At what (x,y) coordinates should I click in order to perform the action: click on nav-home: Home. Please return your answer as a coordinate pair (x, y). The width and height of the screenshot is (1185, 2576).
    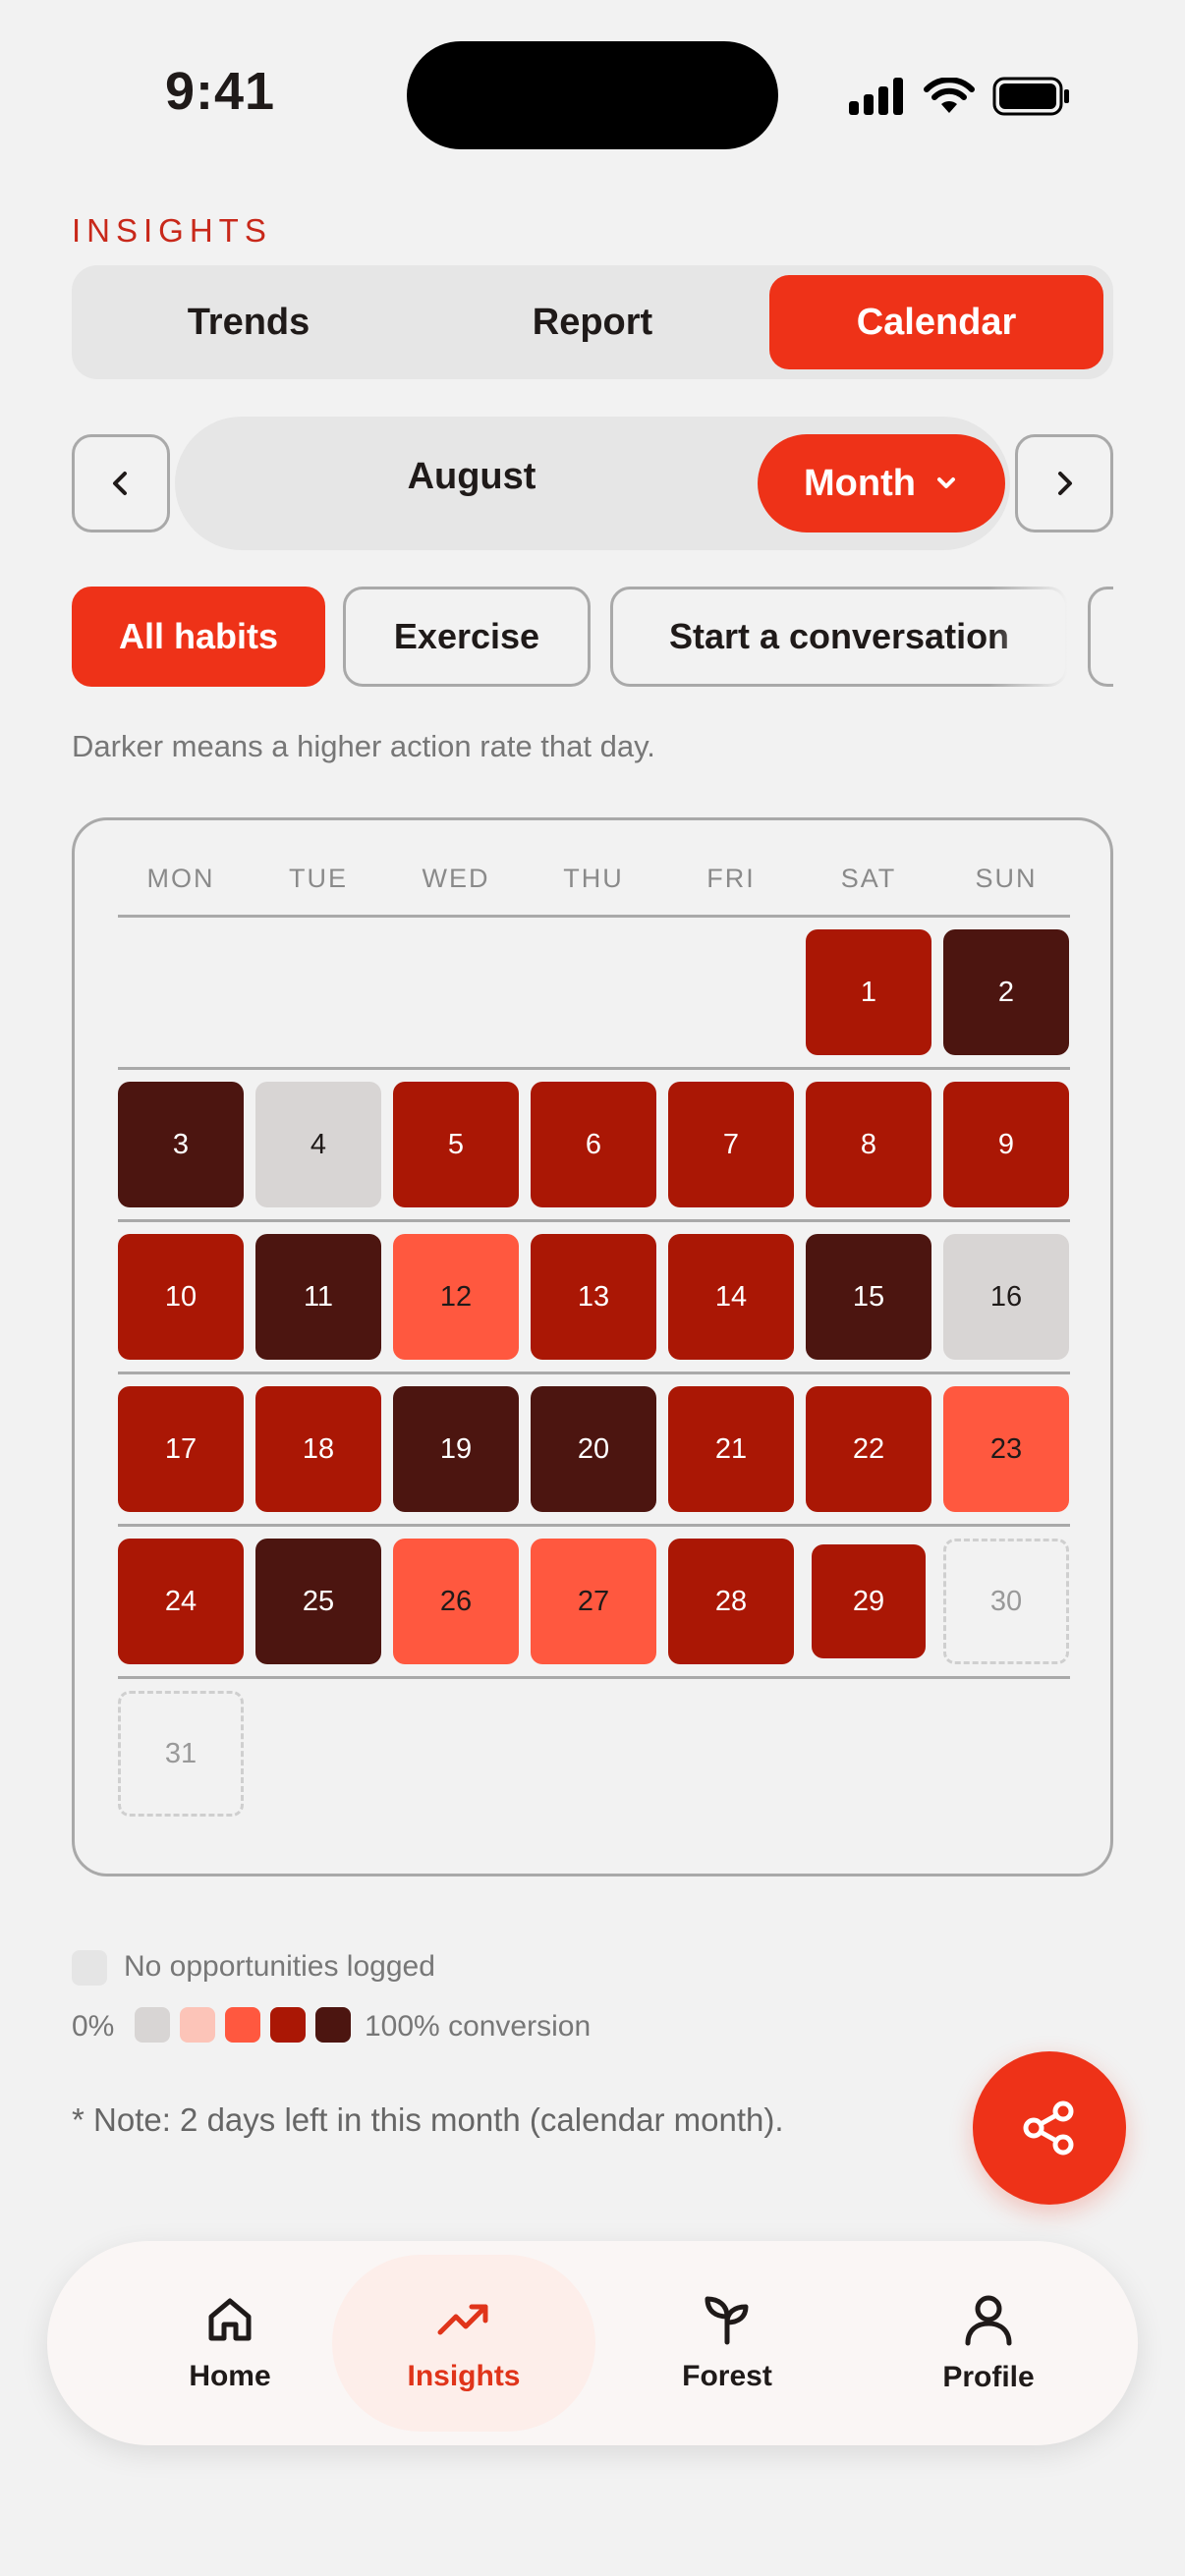
    Looking at the image, I should click on (230, 2343).